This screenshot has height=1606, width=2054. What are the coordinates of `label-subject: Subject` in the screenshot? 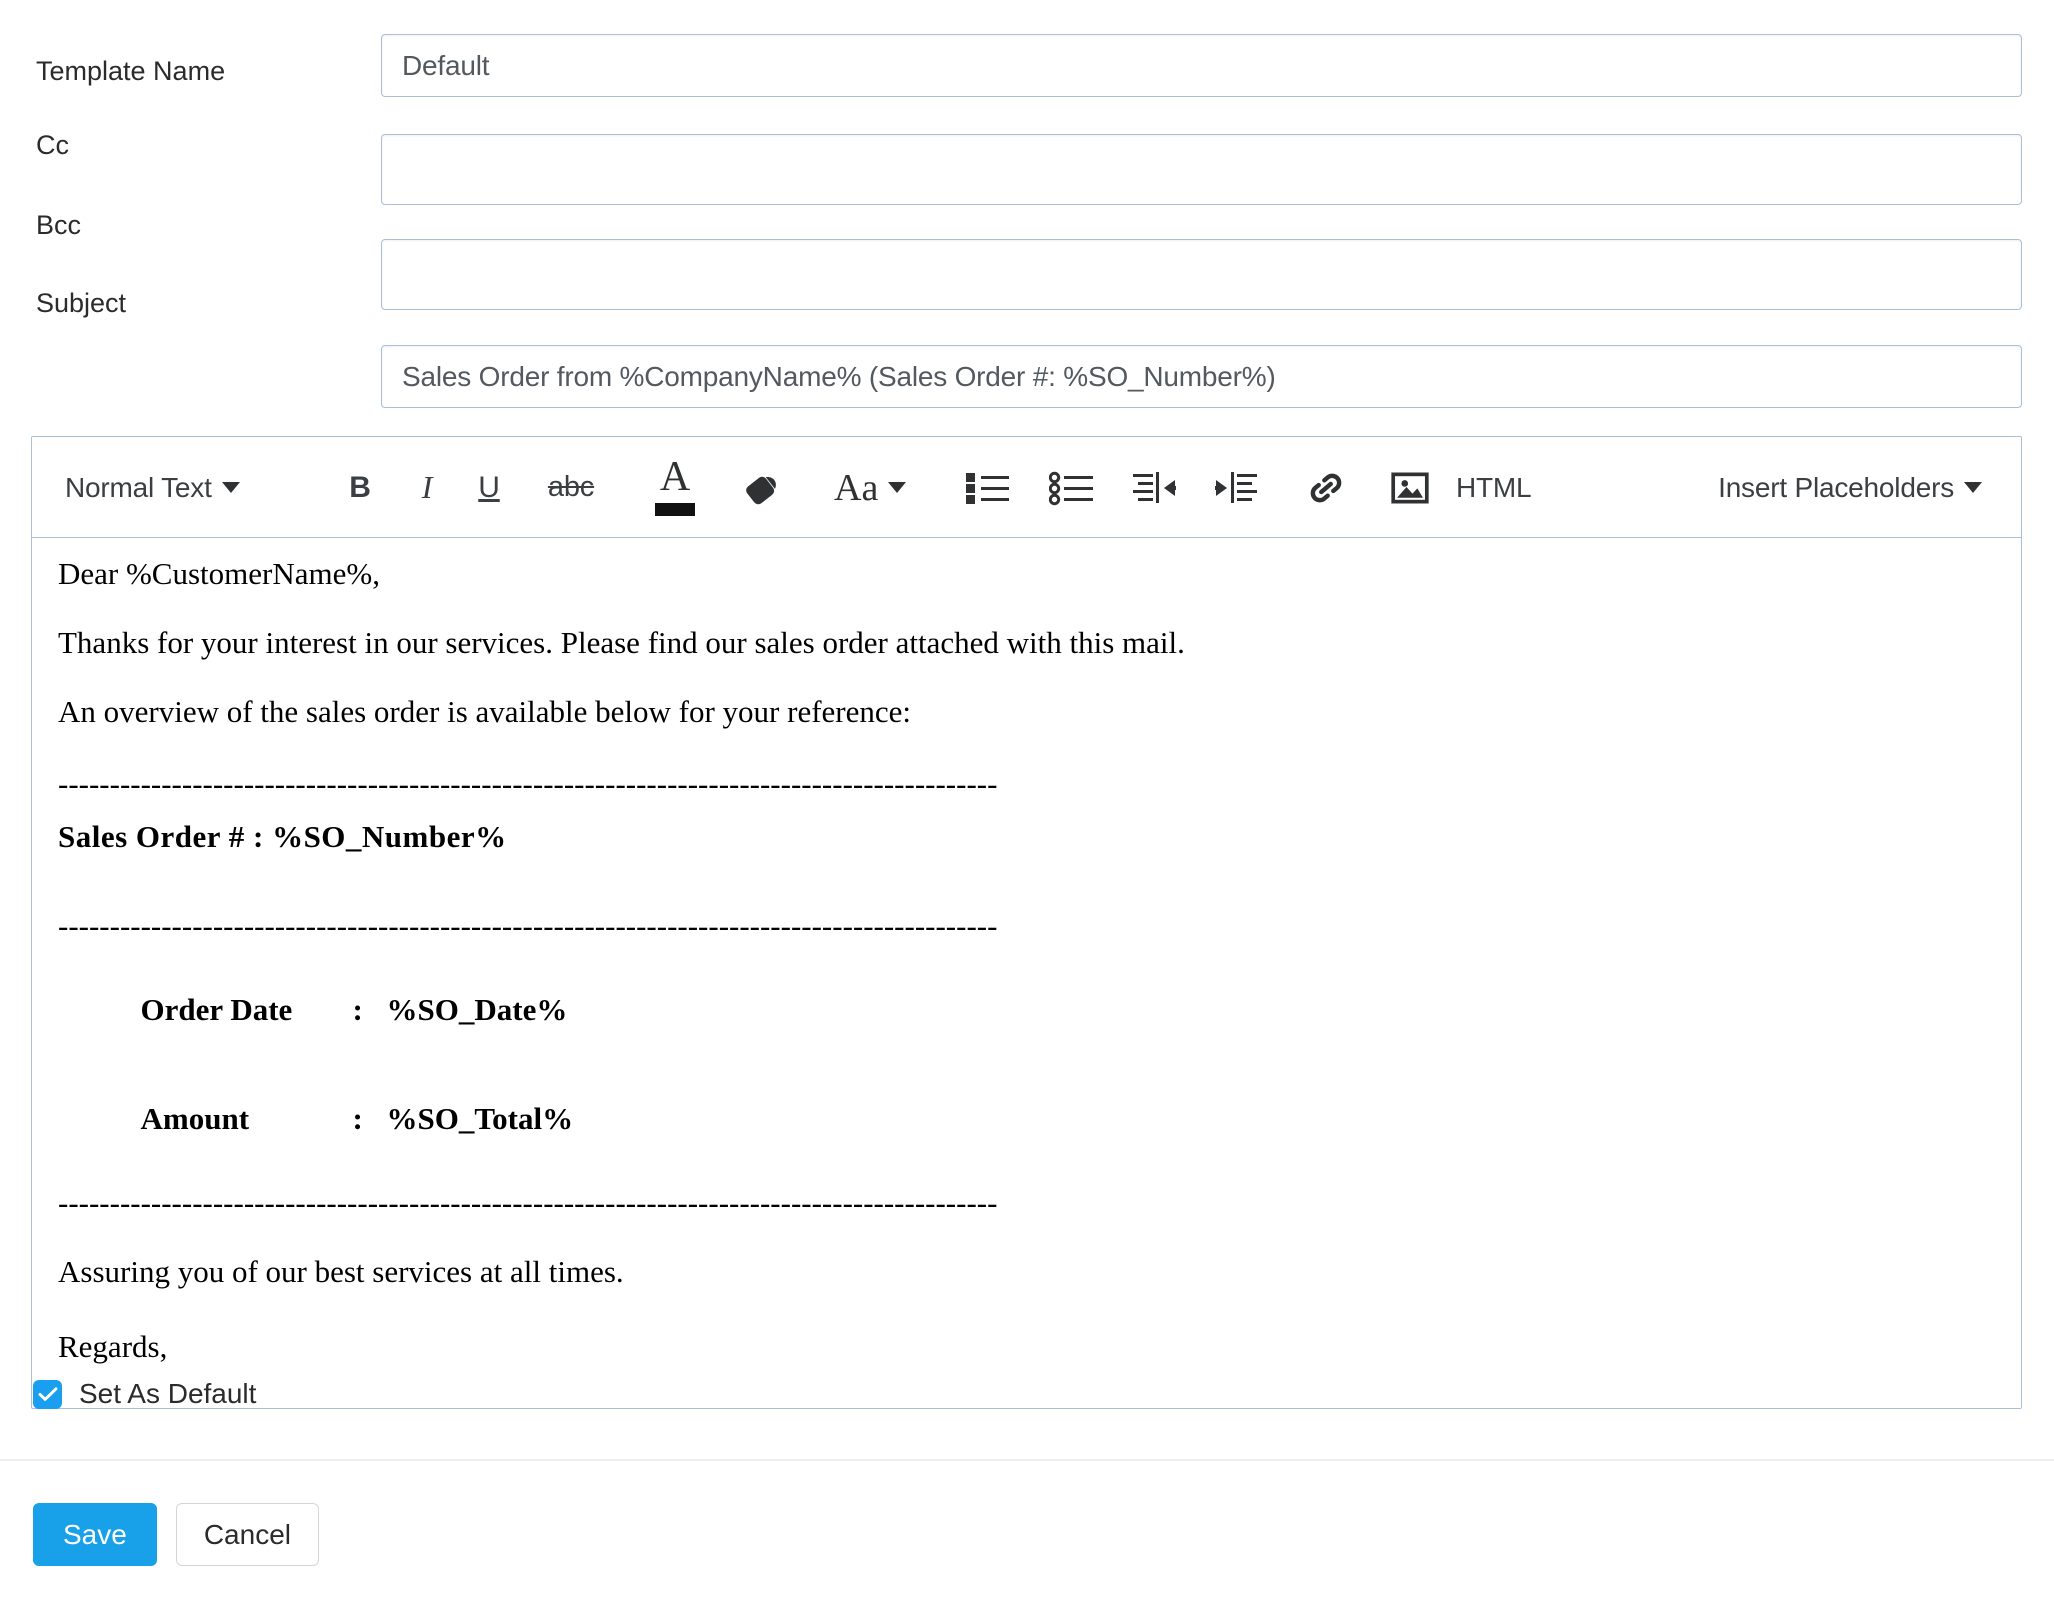 It's located at (81, 303).